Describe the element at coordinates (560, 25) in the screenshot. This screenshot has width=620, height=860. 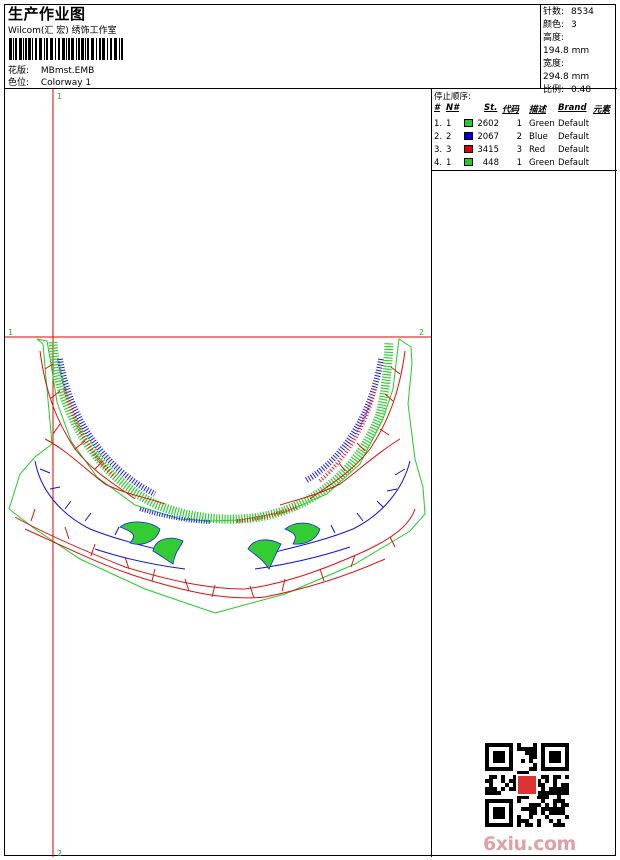
I see `stat-colors: 颜色: 3` at that location.